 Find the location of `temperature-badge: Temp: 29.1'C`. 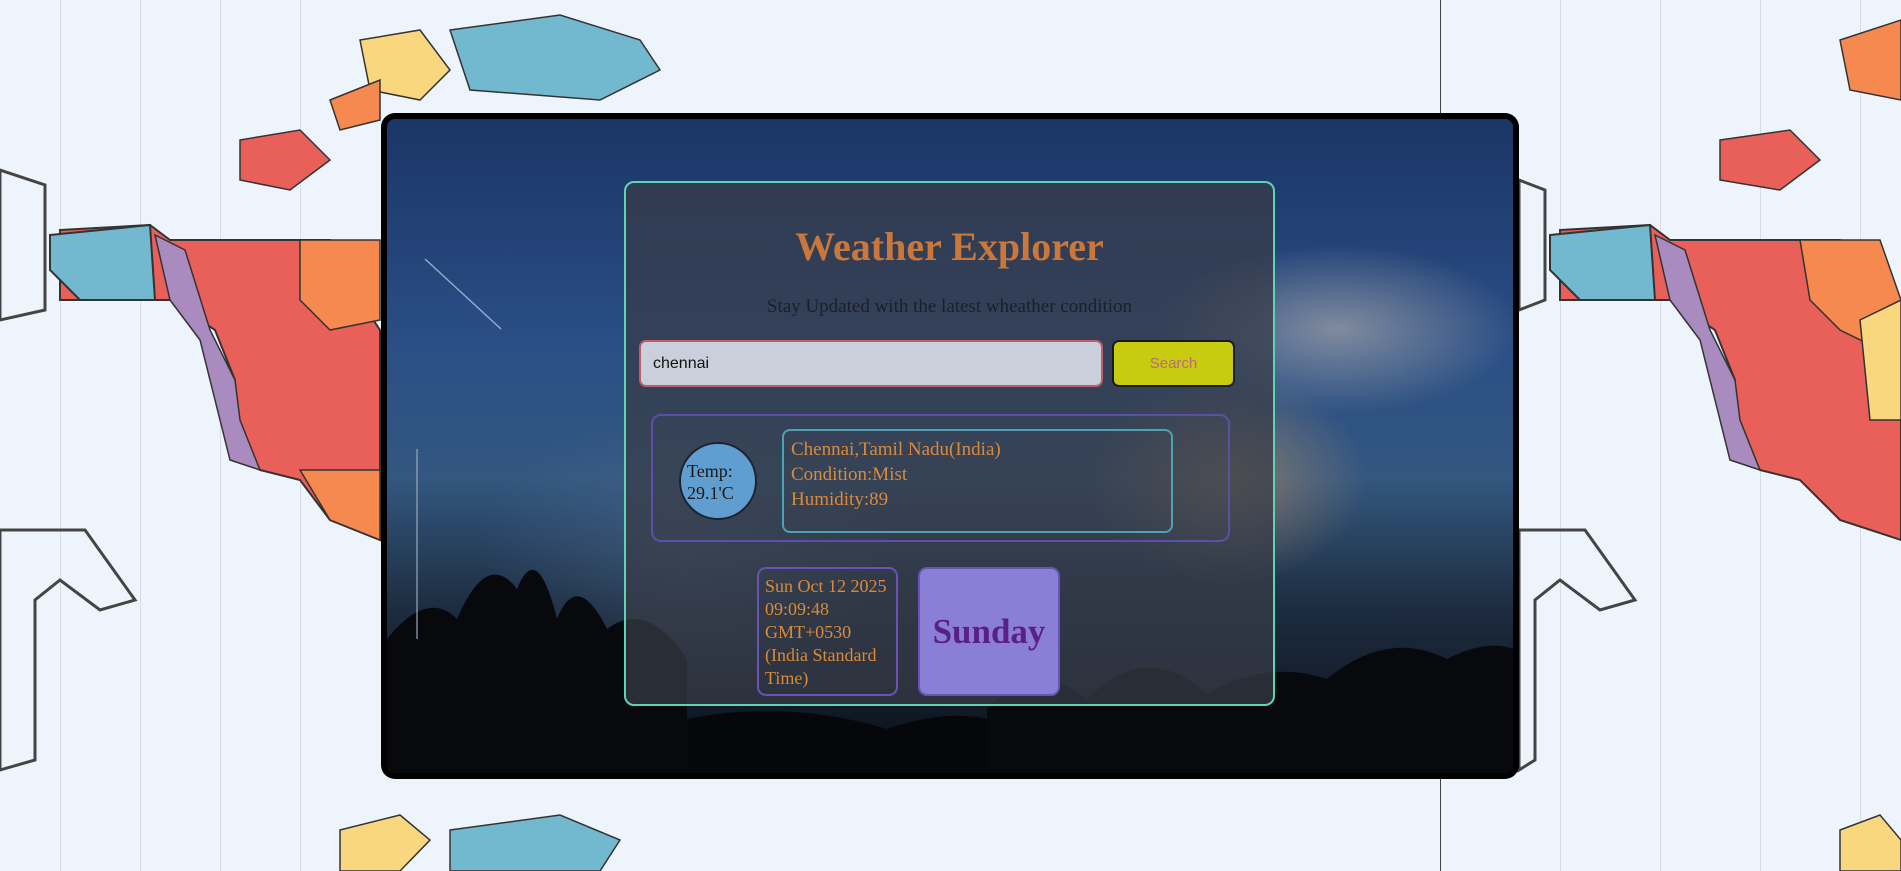

temperature-badge: Temp: 29.1'C is located at coordinates (718, 481).